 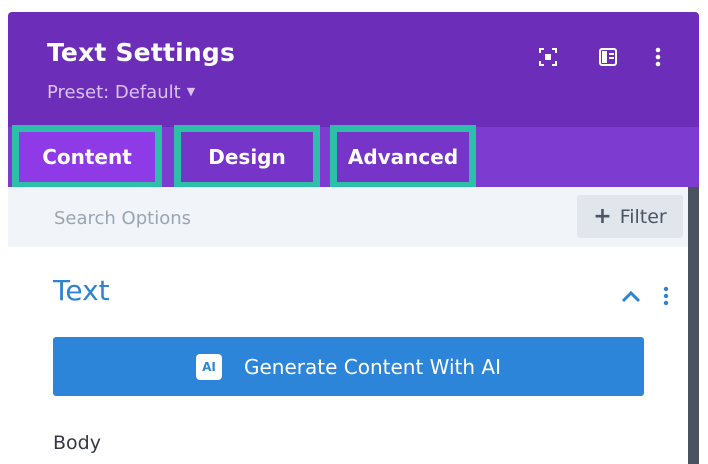 I want to click on tab-content-label: Content, so click(x=87, y=157).